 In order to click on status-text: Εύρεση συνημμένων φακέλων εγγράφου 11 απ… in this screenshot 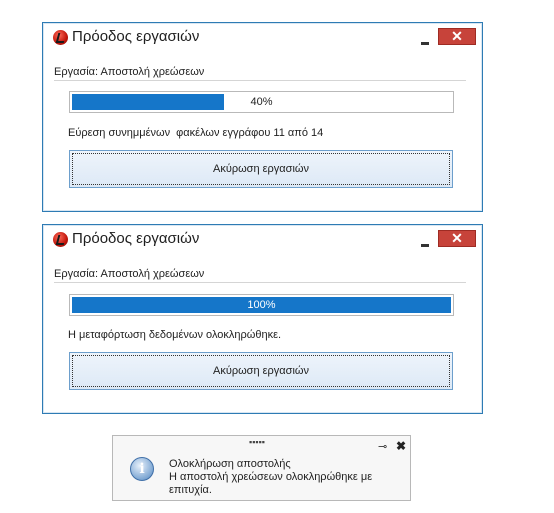, I will do `click(196, 133)`.